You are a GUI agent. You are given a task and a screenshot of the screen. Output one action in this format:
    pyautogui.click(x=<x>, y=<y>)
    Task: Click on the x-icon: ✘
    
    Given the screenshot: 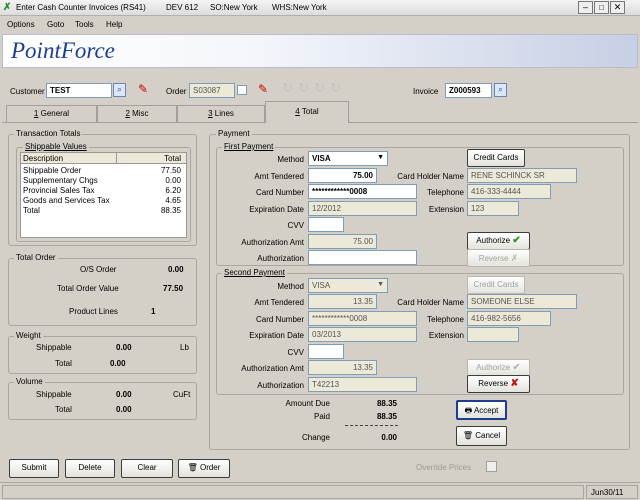 What is the action you would take?
    pyautogui.click(x=514, y=383)
    